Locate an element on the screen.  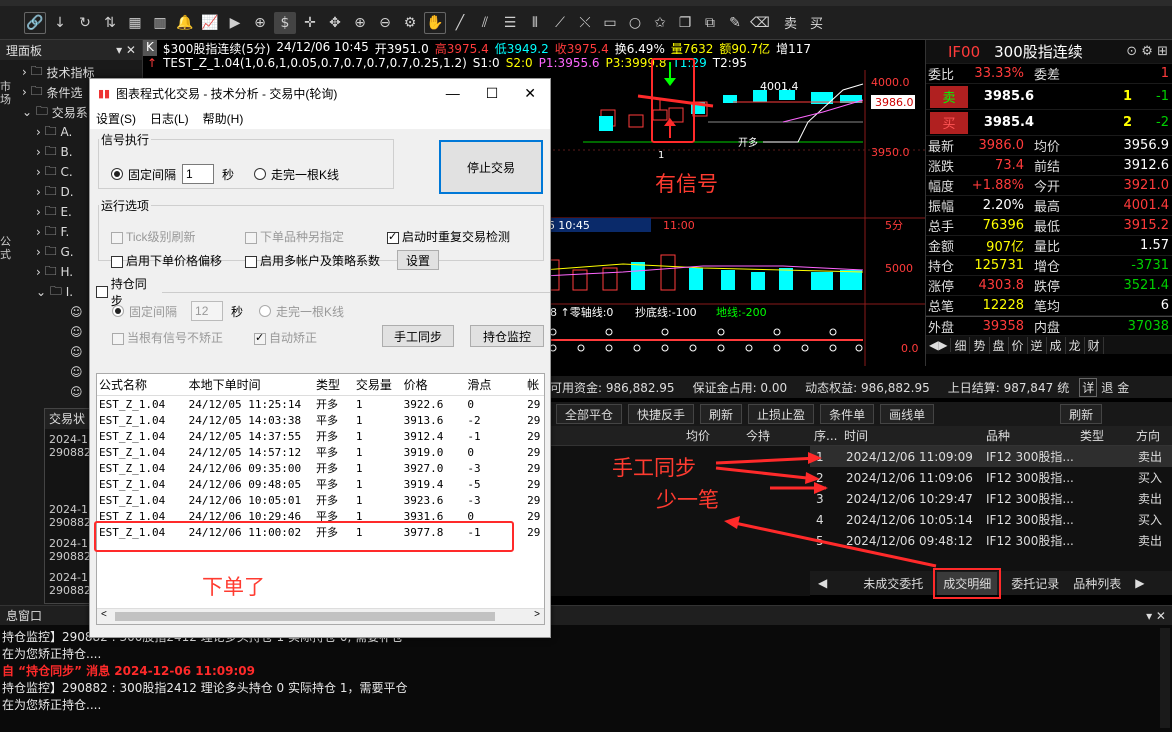
star-icon: ✩ is located at coordinates (660, 23).